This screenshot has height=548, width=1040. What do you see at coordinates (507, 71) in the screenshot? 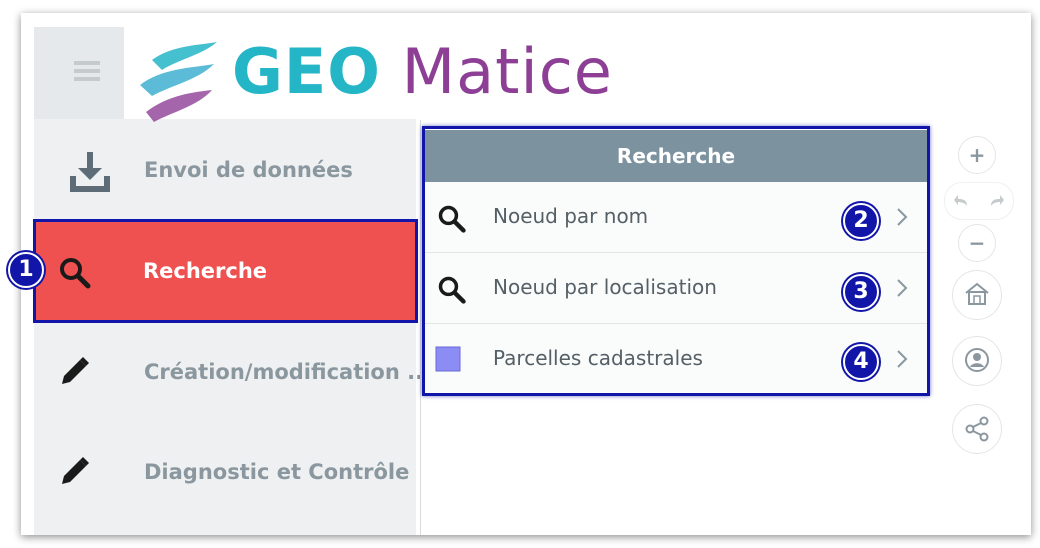
I see `brand-matice: Matice` at bounding box center [507, 71].